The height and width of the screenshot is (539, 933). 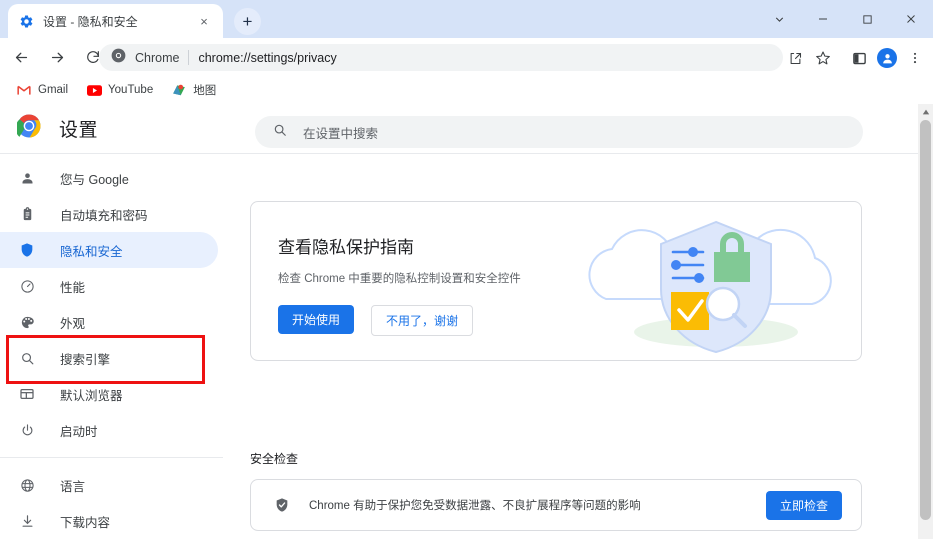 I want to click on sidebar-item-autofill: 自动填充和密码, so click(x=111, y=214).